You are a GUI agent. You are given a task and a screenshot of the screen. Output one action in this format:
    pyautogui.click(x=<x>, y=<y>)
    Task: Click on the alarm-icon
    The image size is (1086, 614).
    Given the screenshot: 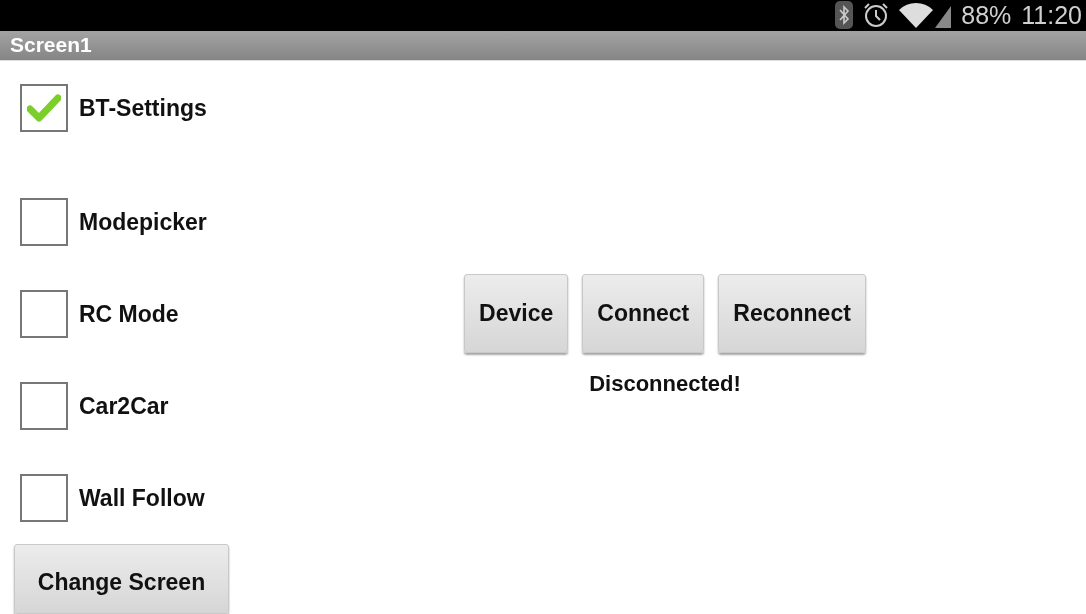 What is the action you would take?
    pyautogui.click(x=876, y=15)
    